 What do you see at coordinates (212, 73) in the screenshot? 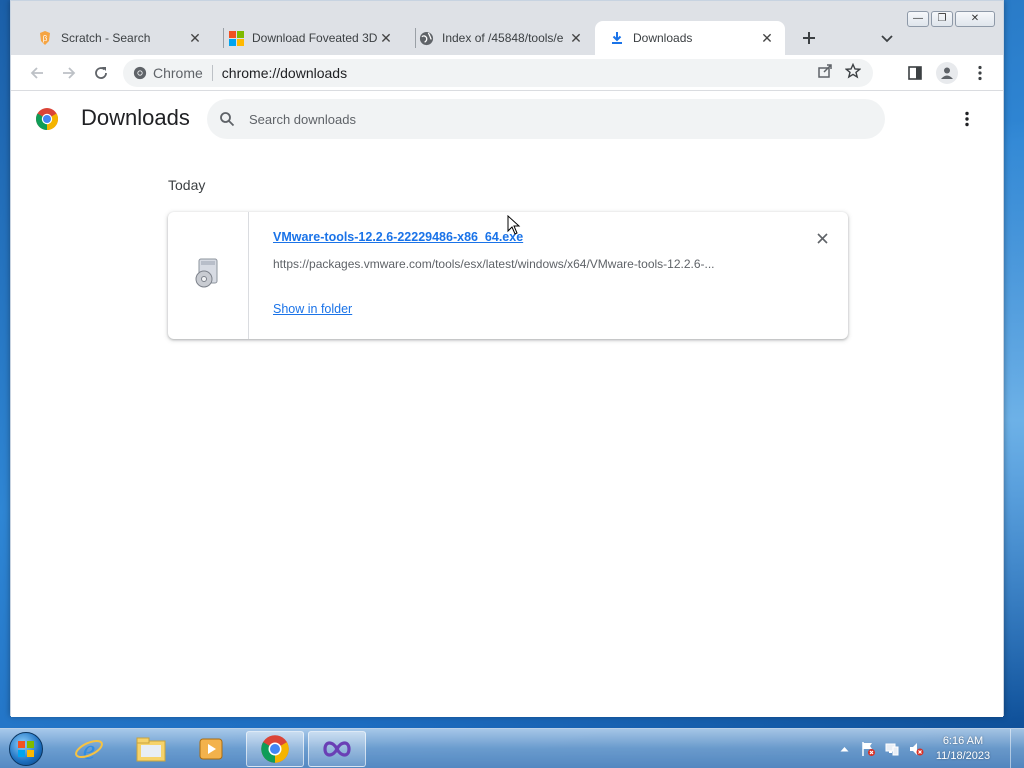
I see `divider` at bounding box center [212, 73].